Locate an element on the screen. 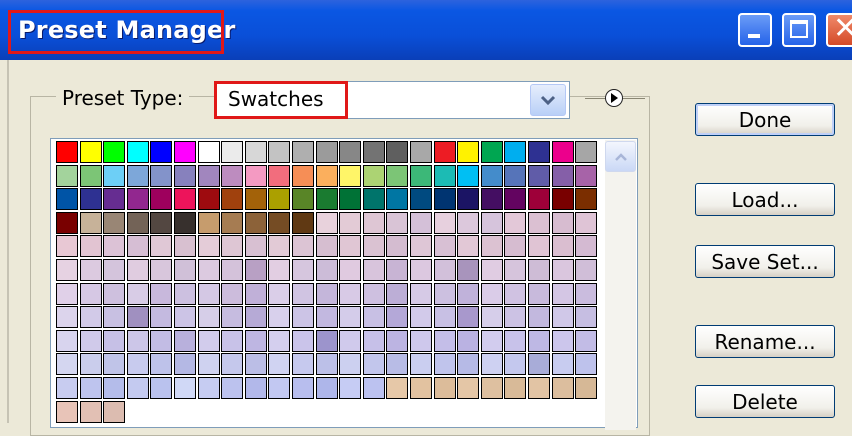 The height and width of the screenshot is (436, 852). maximize-button is located at coordinates (799, 30).